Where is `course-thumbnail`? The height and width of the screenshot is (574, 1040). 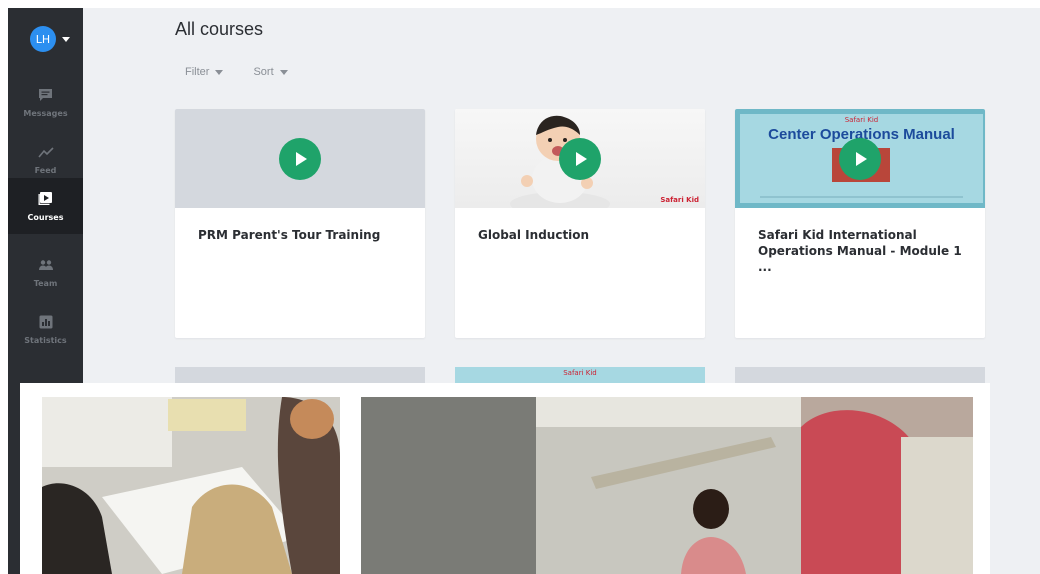 course-thumbnail is located at coordinates (300, 158).